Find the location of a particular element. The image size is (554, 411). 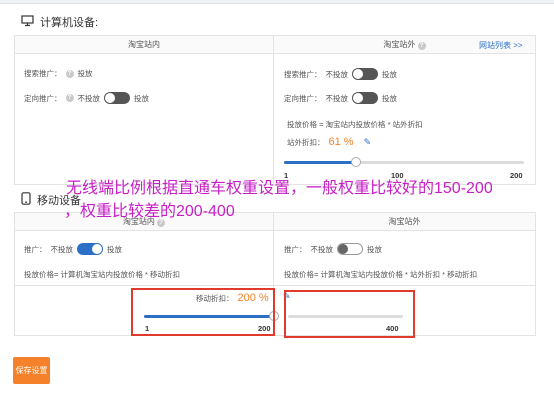

mobile-inner-promo-toggle is located at coordinates (90, 249).